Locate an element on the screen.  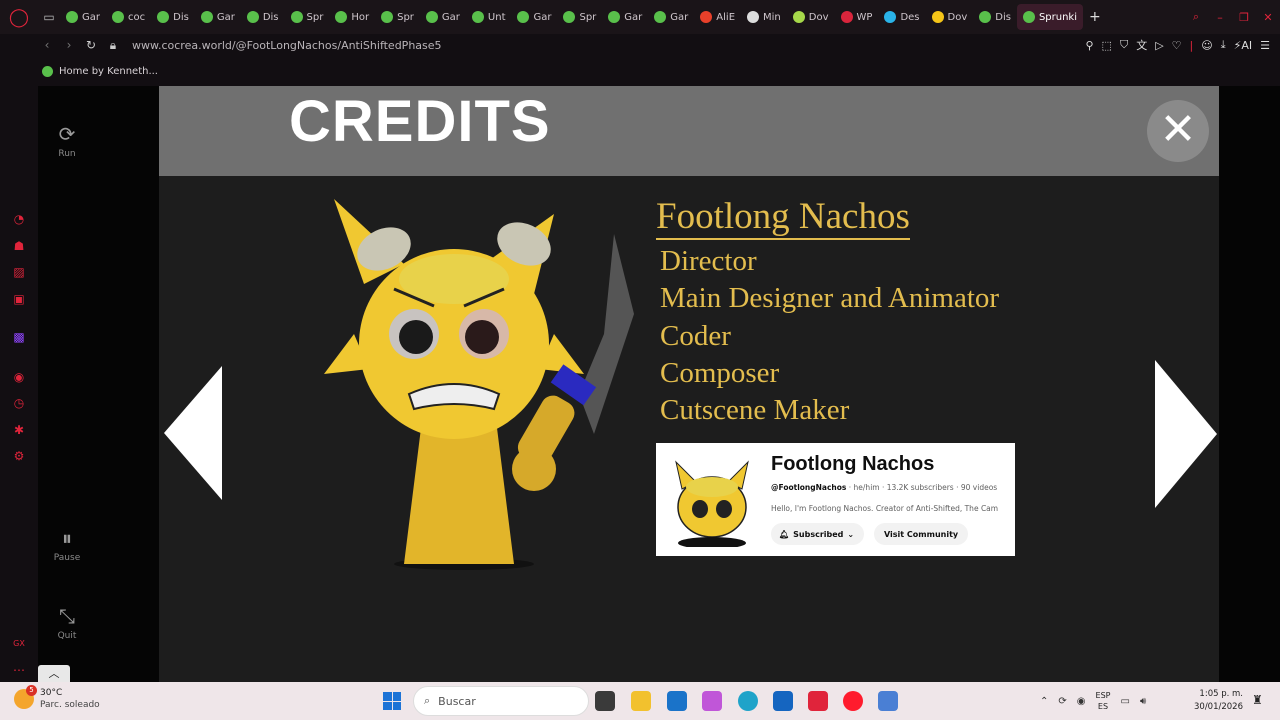
notification-badge: 5 is located at coordinates (31, 690).